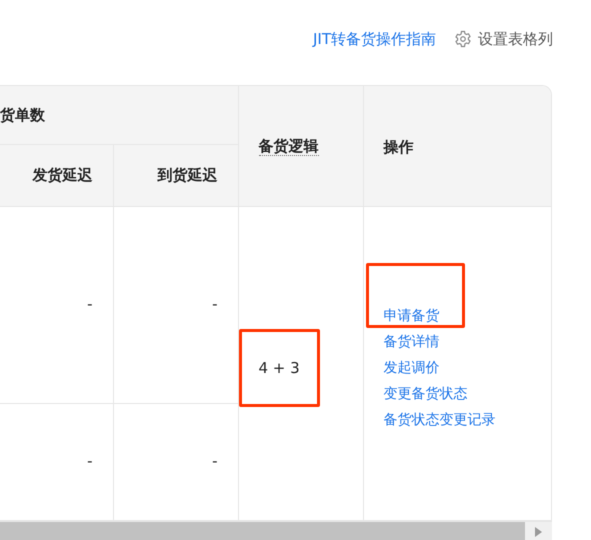 The height and width of the screenshot is (540, 591). What do you see at coordinates (399, 147) in the screenshot?
I see `column-header: 操作` at bounding box center [399, 147].